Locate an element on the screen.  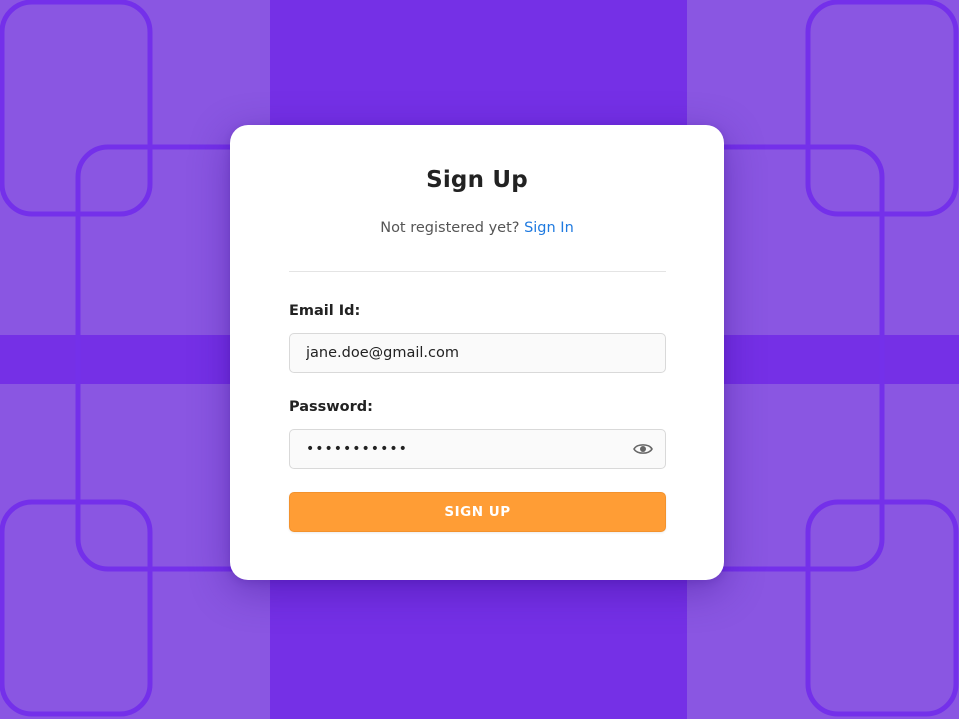
divider is located at coordinates (477, 271).